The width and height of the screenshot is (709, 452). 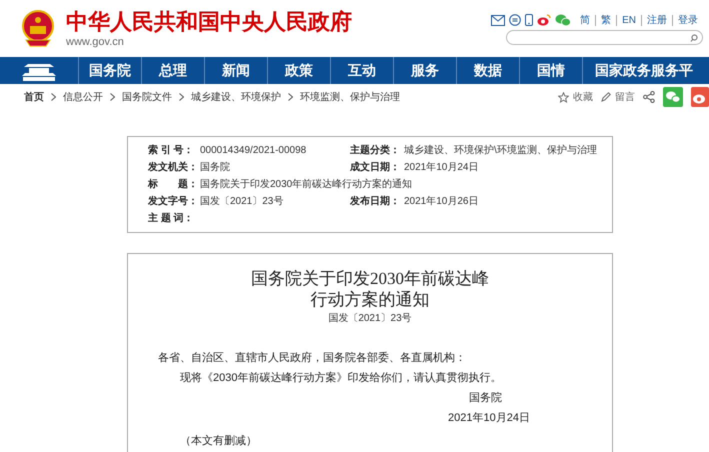 I want to click on header-link: 简, so click(x=585, y=20).